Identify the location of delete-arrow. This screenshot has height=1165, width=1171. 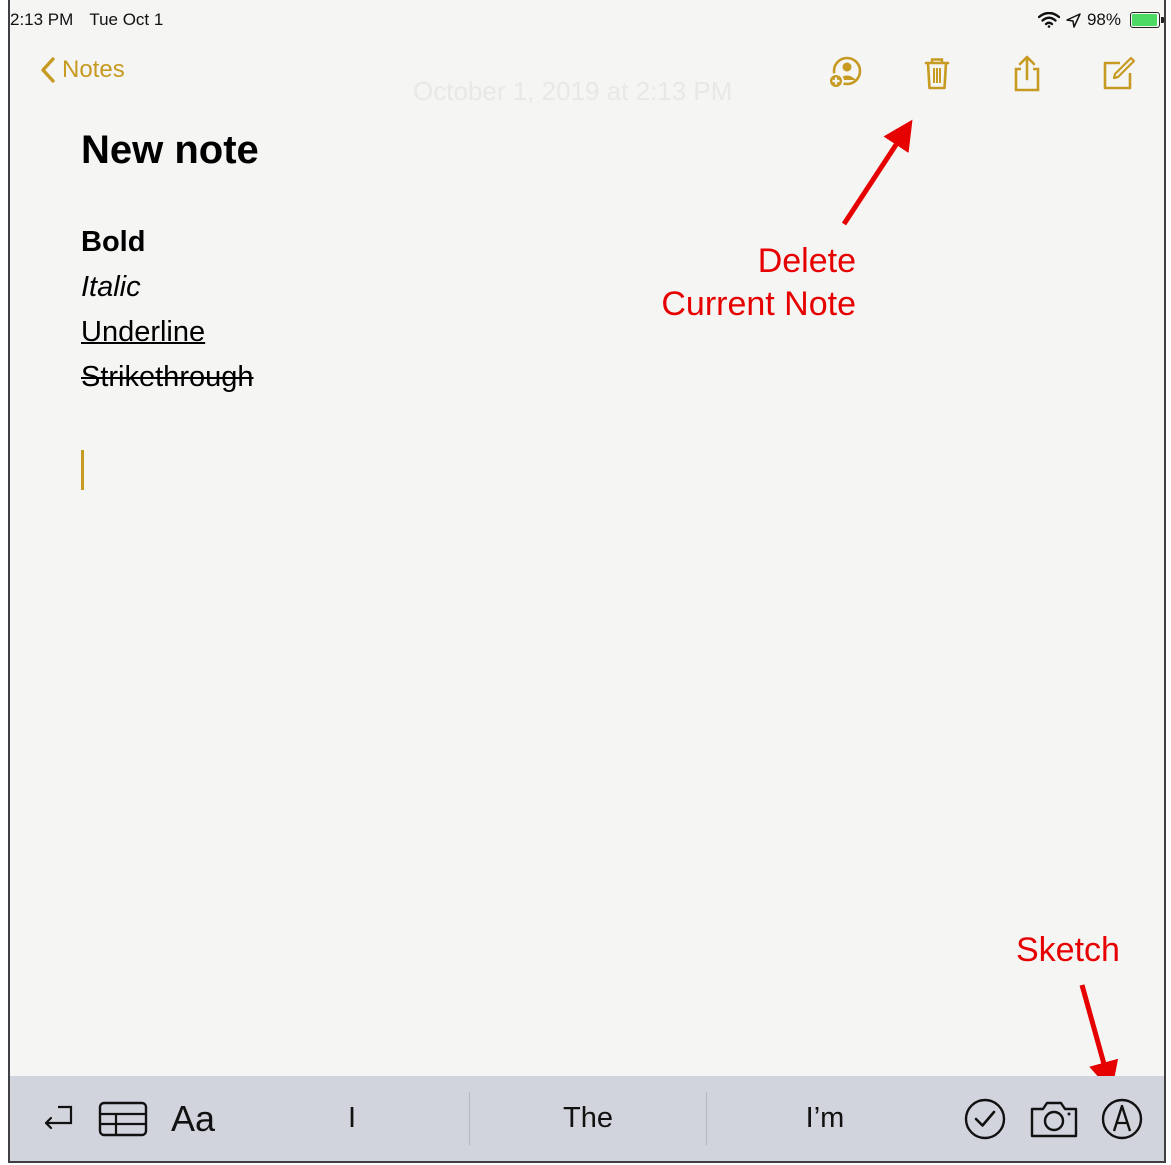
(877, 172).